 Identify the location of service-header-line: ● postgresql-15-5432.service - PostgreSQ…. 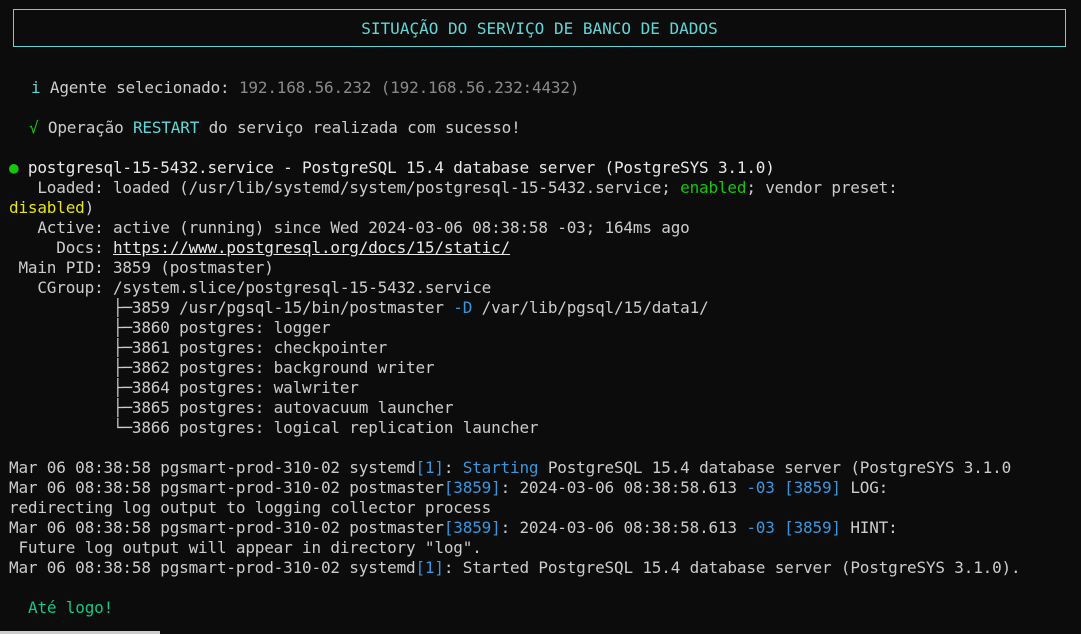
(392, 168).